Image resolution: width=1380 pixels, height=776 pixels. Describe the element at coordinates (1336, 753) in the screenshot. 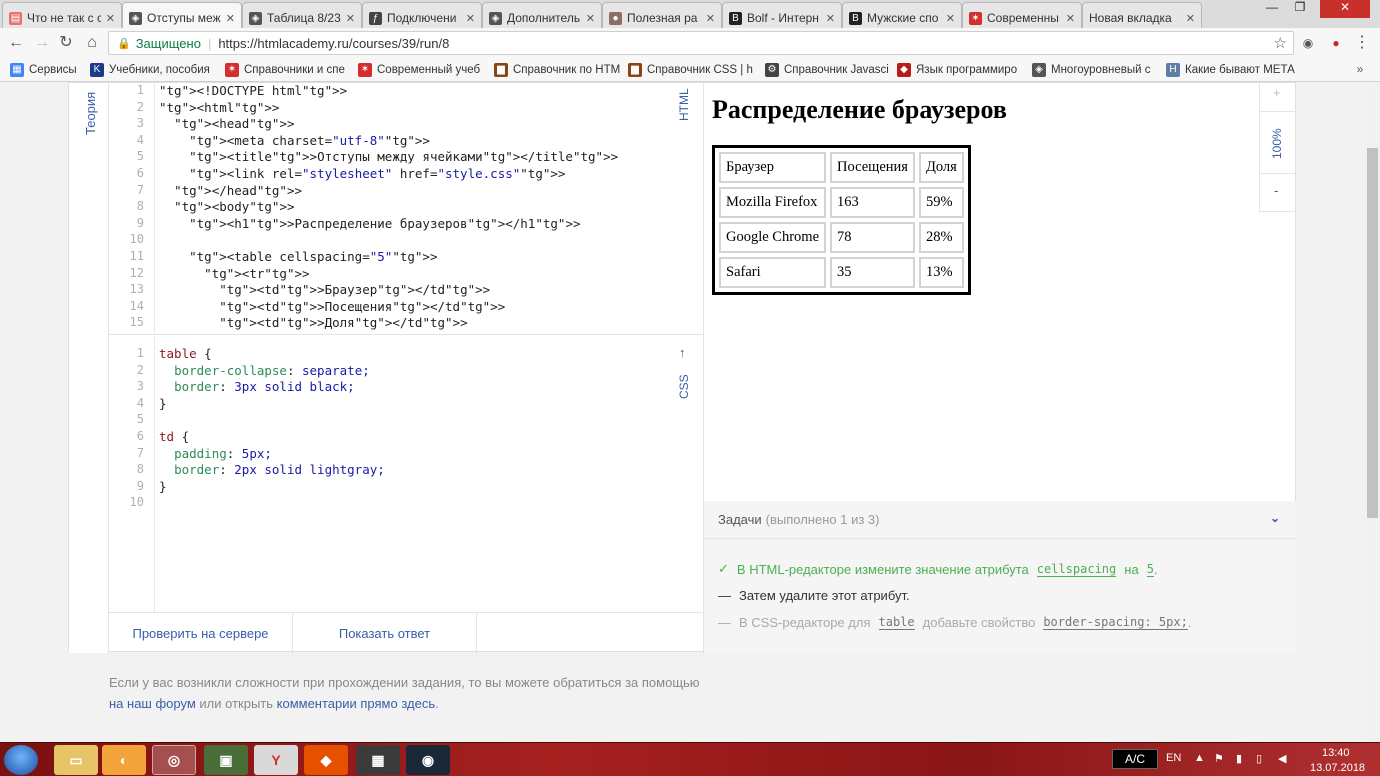

I see `clock-time: 13:40` at that location.